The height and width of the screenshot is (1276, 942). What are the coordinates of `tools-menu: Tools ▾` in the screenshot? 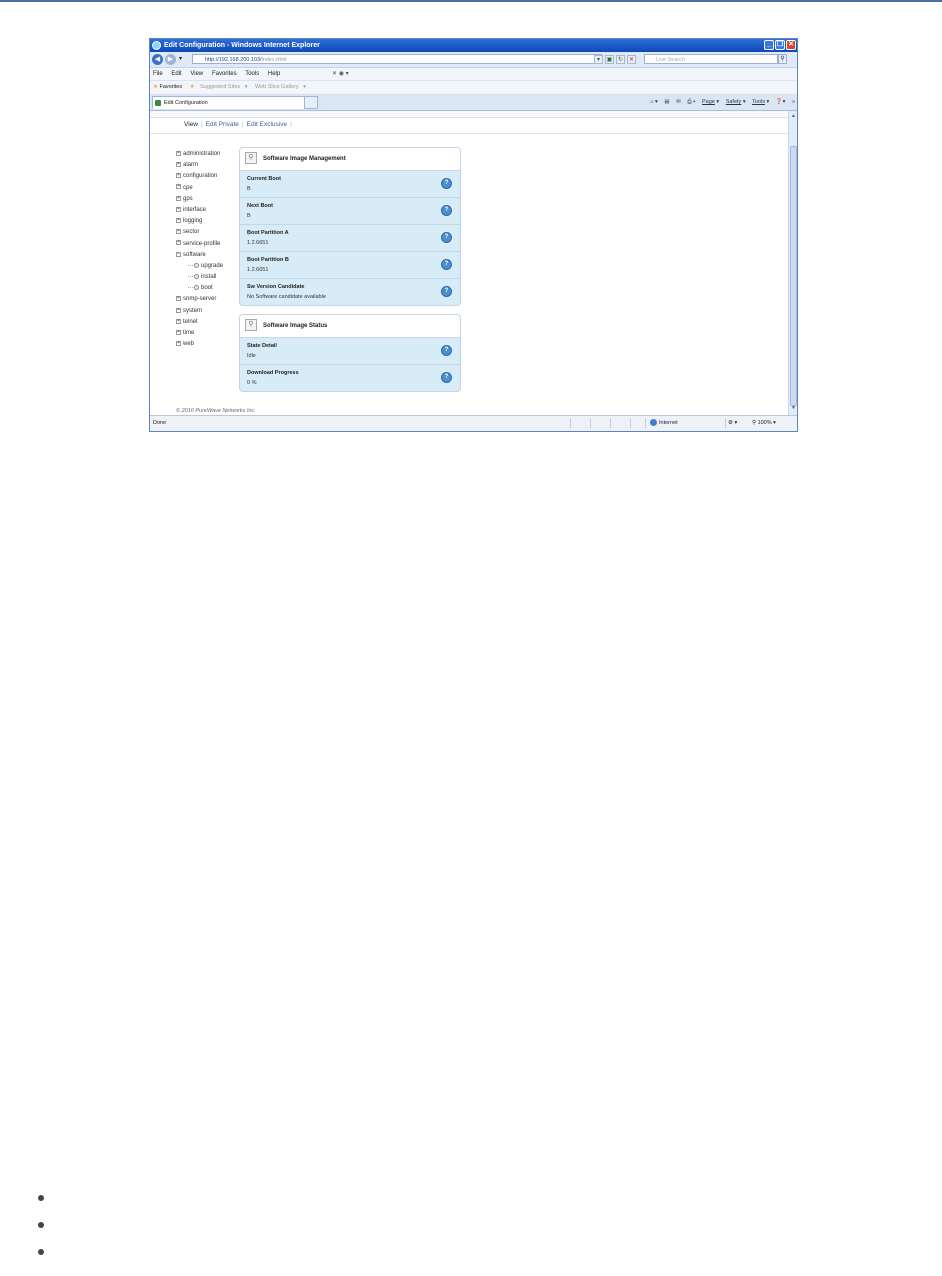 It's located at (760, 102).